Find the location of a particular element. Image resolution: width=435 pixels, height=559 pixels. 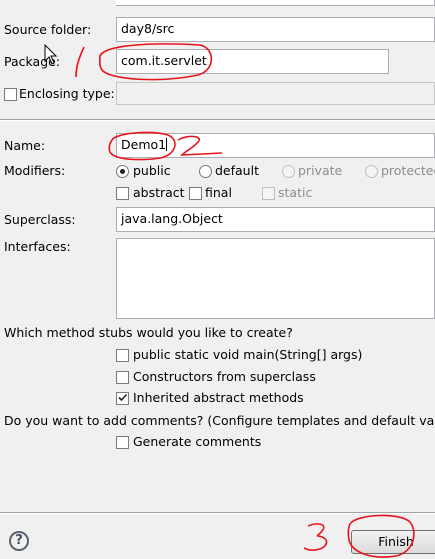

default-radio is located at coordinates (205, 171).